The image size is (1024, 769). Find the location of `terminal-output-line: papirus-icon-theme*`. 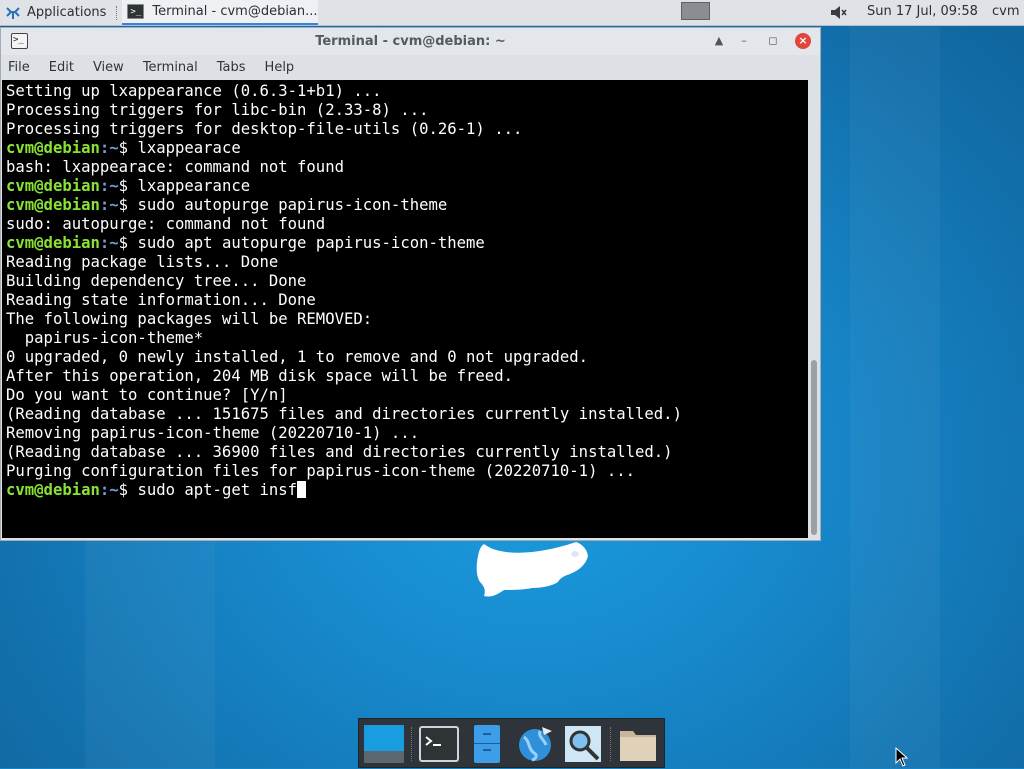

terminal-output-line: papirus-icon-theme* is located at coordinates (105, 338).